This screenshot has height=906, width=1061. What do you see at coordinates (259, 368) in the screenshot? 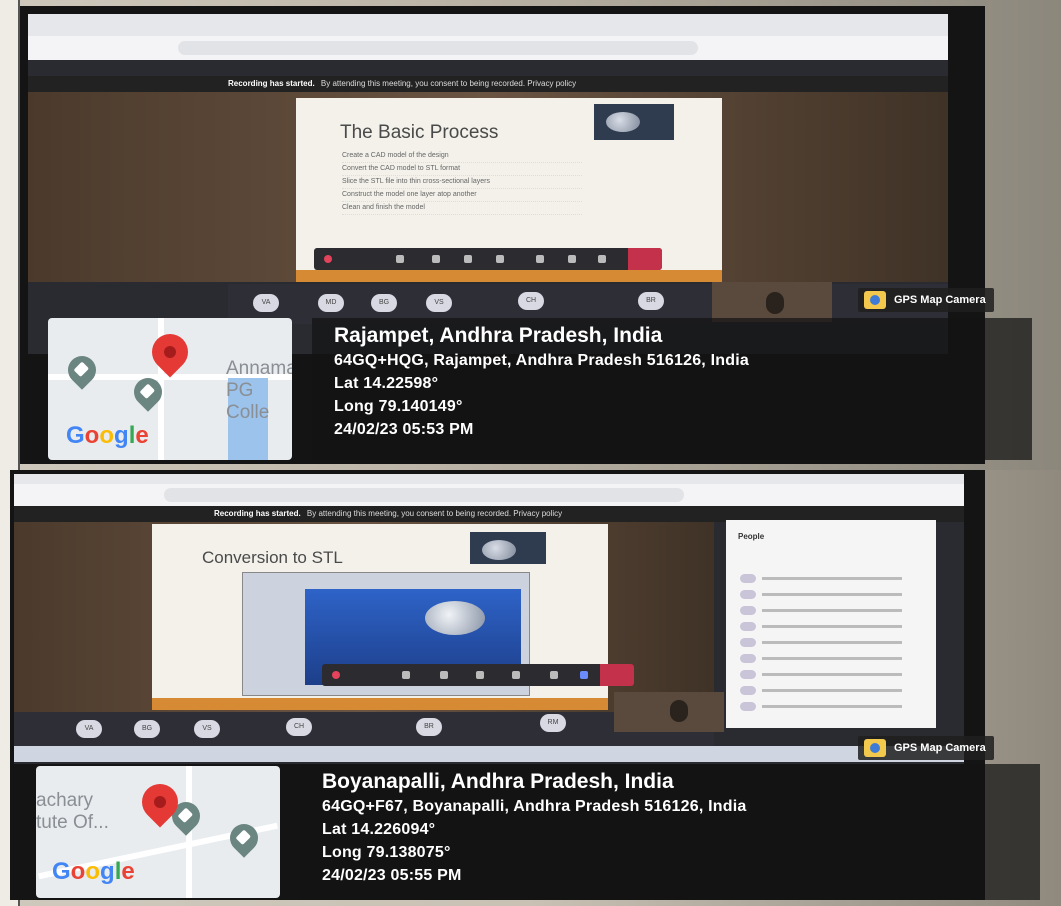
I see `map-label: Annama` at bounding box center [259, 368].